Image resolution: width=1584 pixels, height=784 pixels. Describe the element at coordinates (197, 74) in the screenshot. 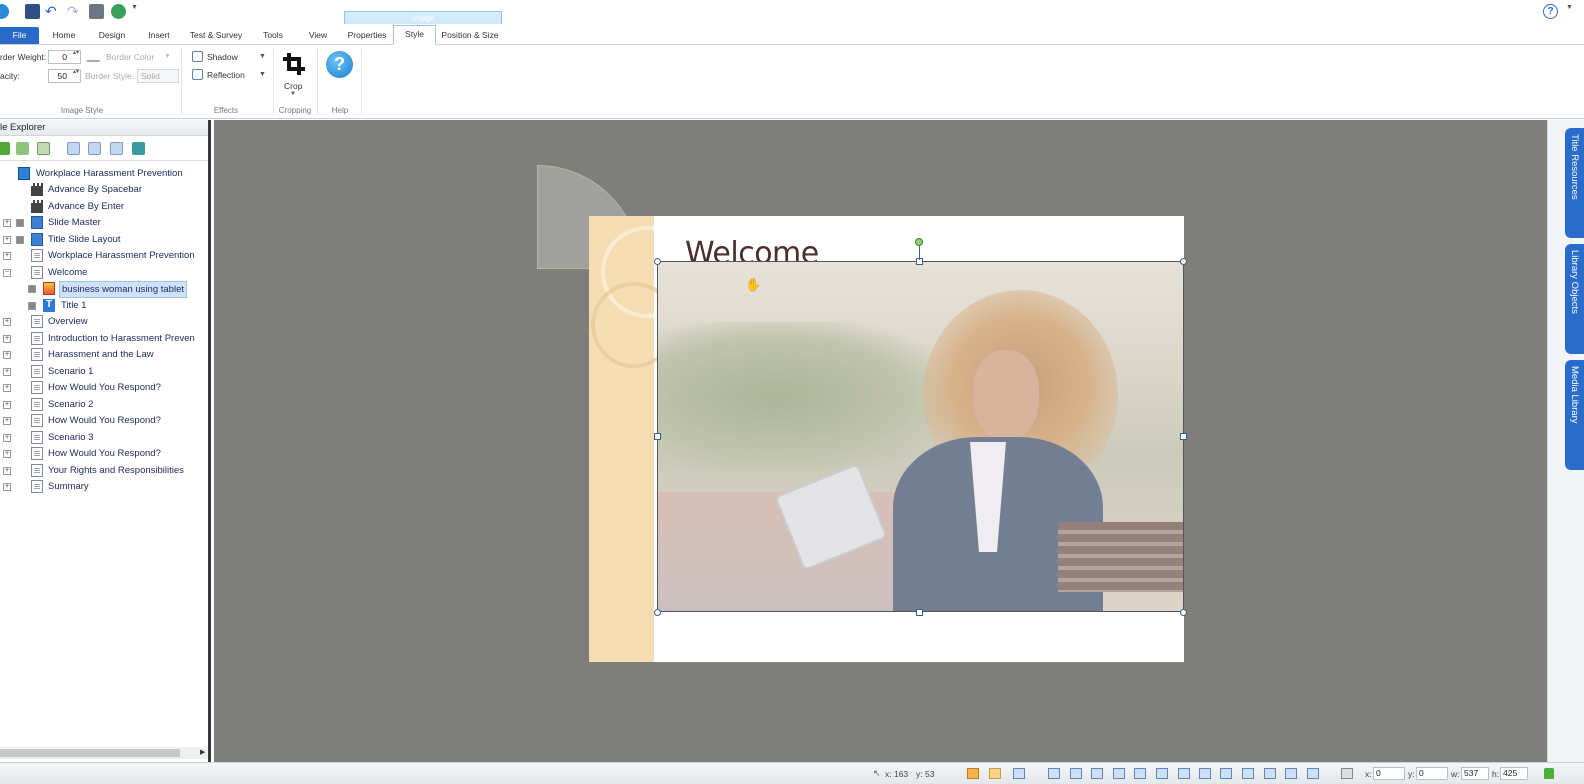

I see `reflection-checkbox` at that location.